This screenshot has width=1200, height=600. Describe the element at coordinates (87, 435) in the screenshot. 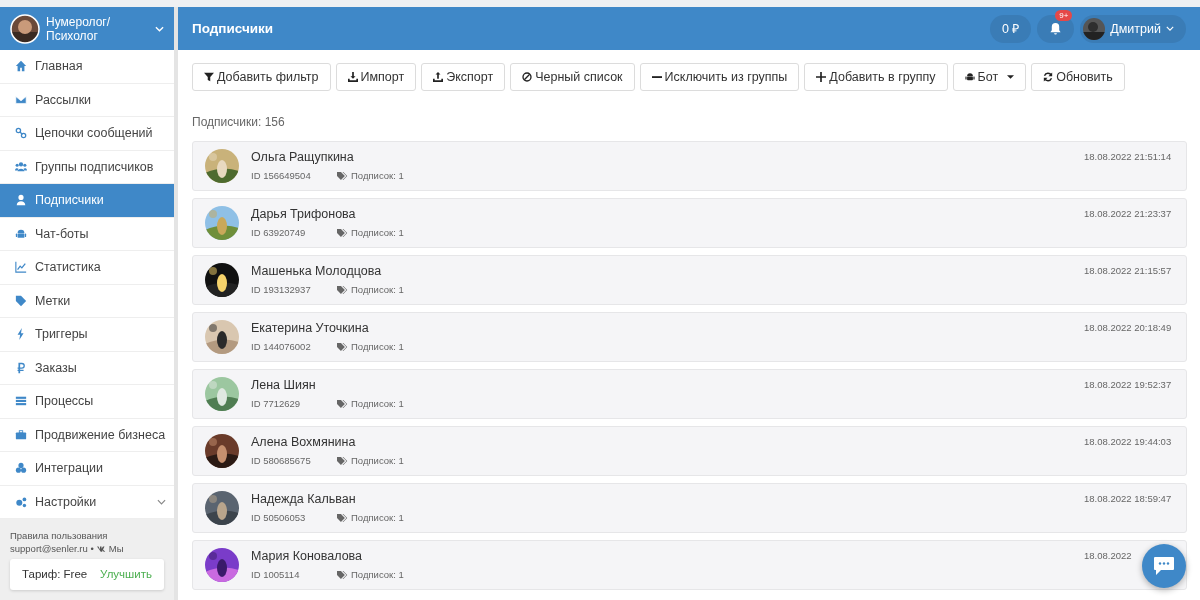

I see `sidebar-item: Продвижение бизнеса` at that location.